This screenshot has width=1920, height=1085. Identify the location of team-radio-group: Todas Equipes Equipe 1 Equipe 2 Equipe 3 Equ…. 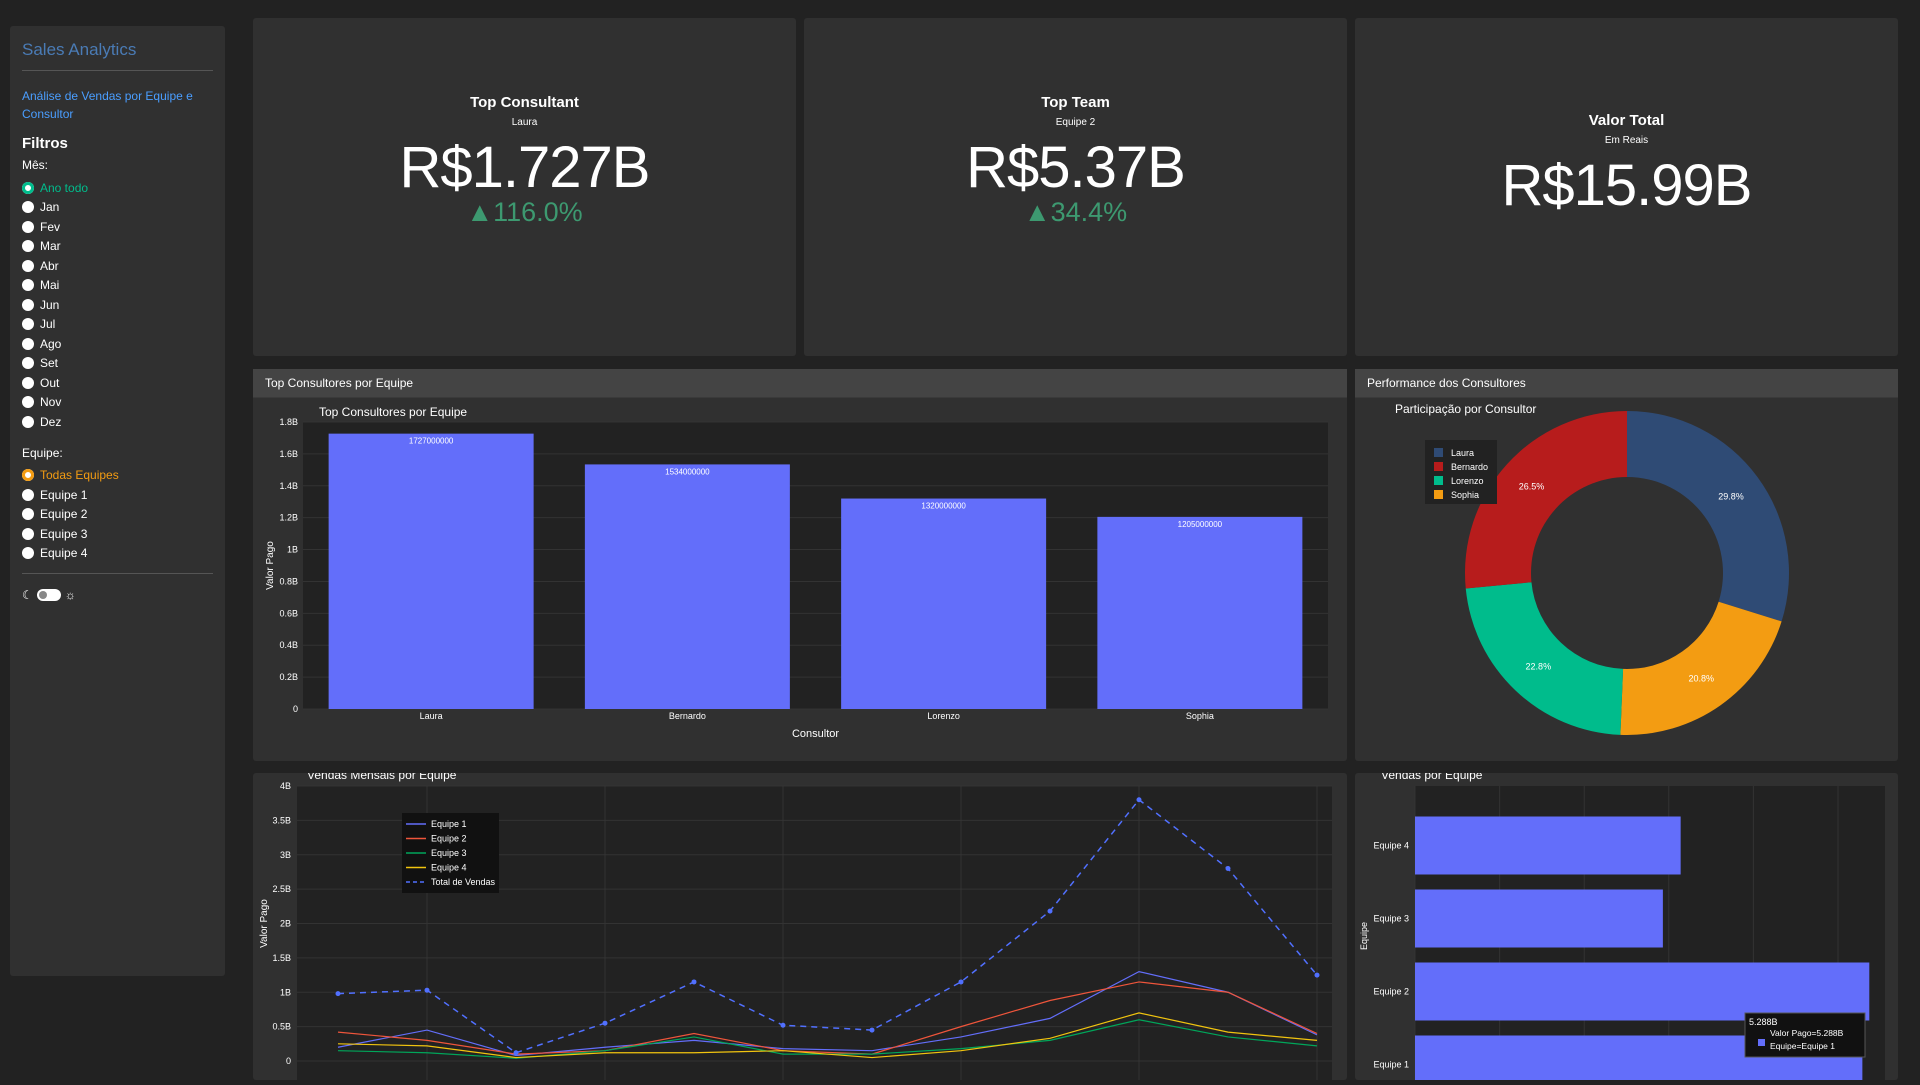
(117, 515).